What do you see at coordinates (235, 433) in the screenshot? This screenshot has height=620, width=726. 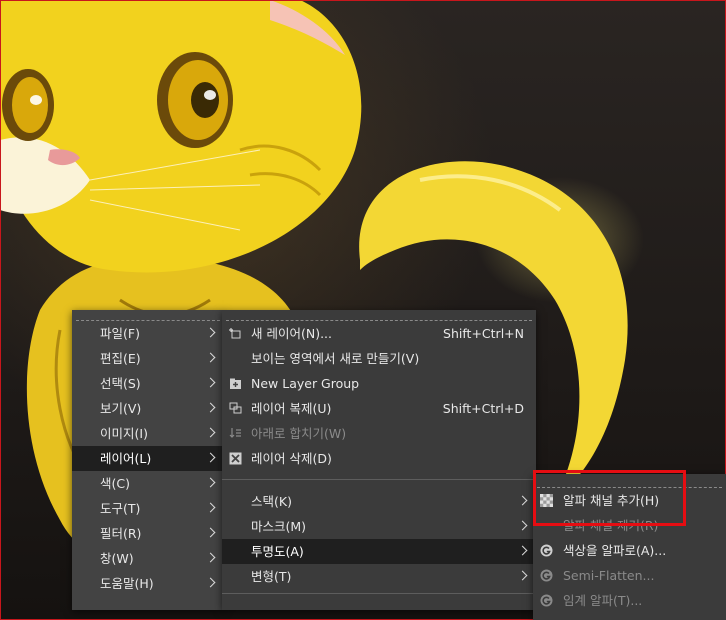 I see `merge-down-icon` at bounding box center [235, 433].